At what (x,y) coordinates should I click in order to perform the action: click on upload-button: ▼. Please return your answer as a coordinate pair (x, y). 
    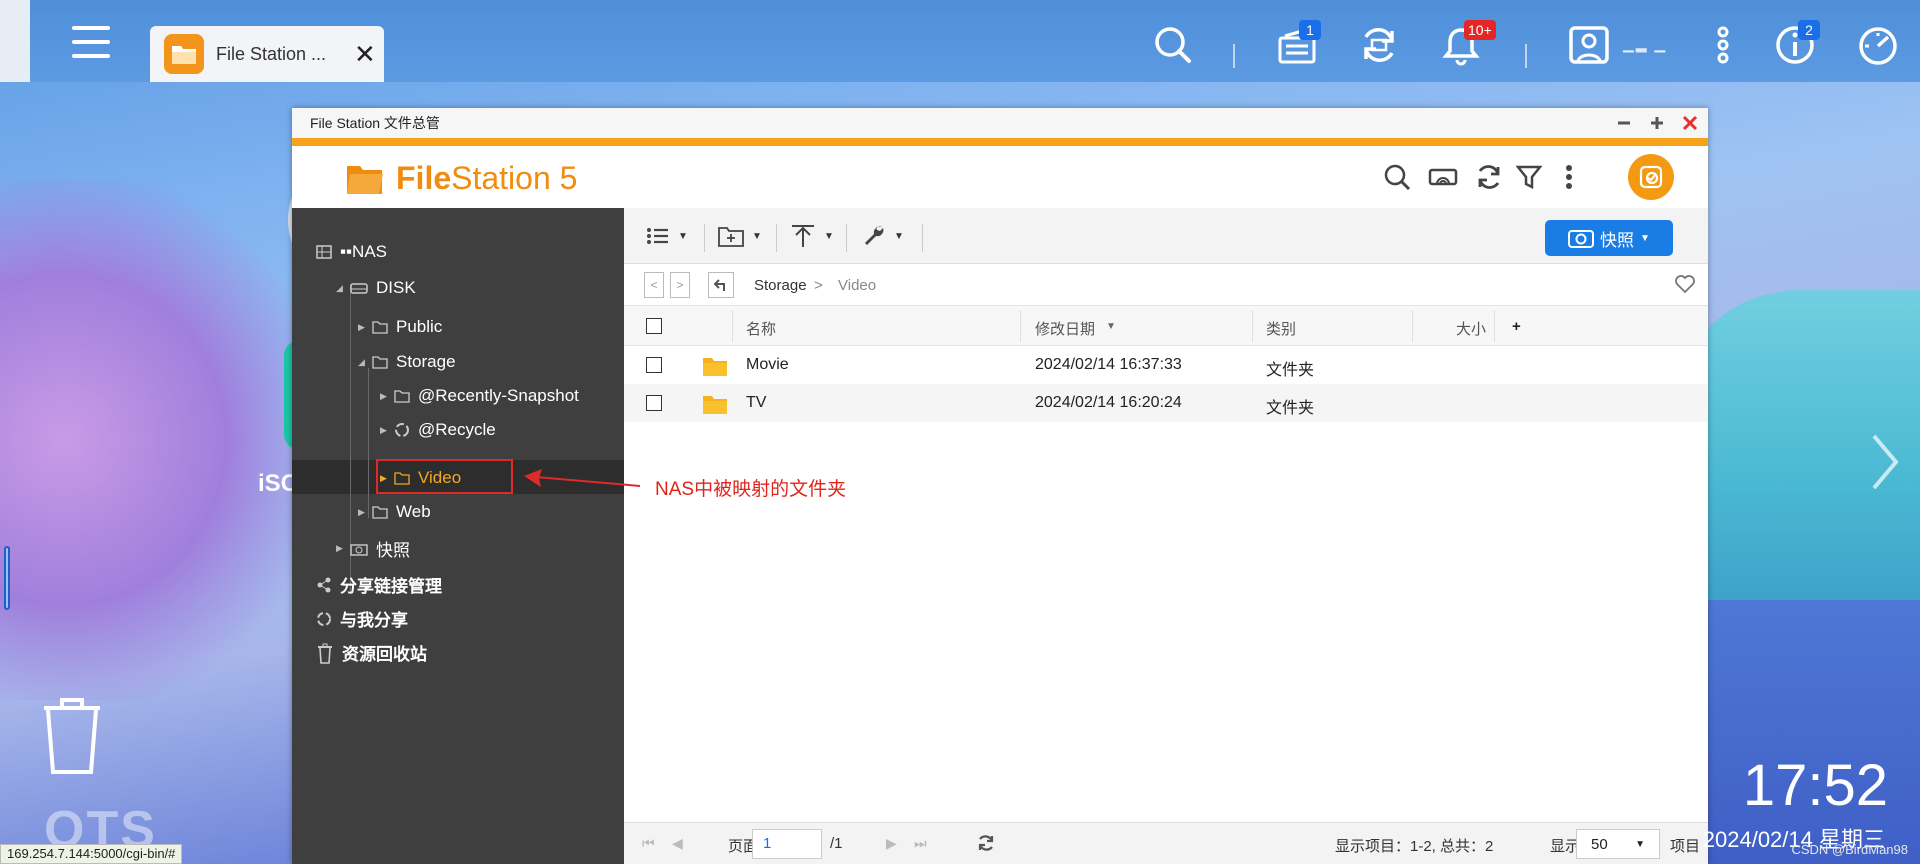
    Looking at the image, I should click on (812, 236).